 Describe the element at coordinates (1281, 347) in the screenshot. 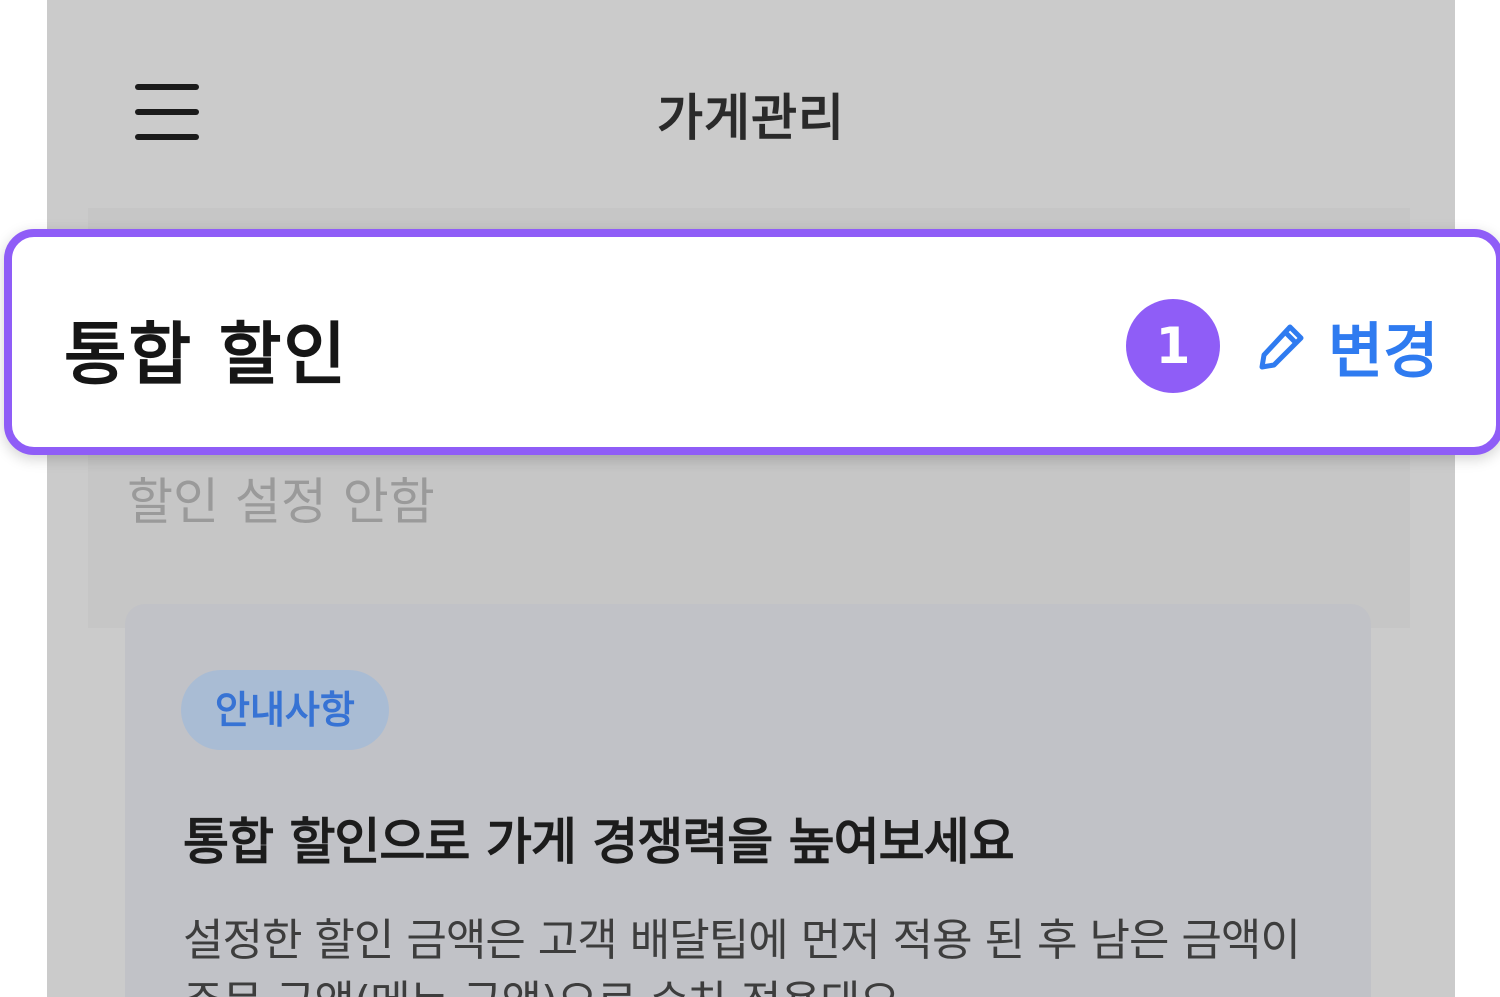

I see `pencil-icon` at that location.